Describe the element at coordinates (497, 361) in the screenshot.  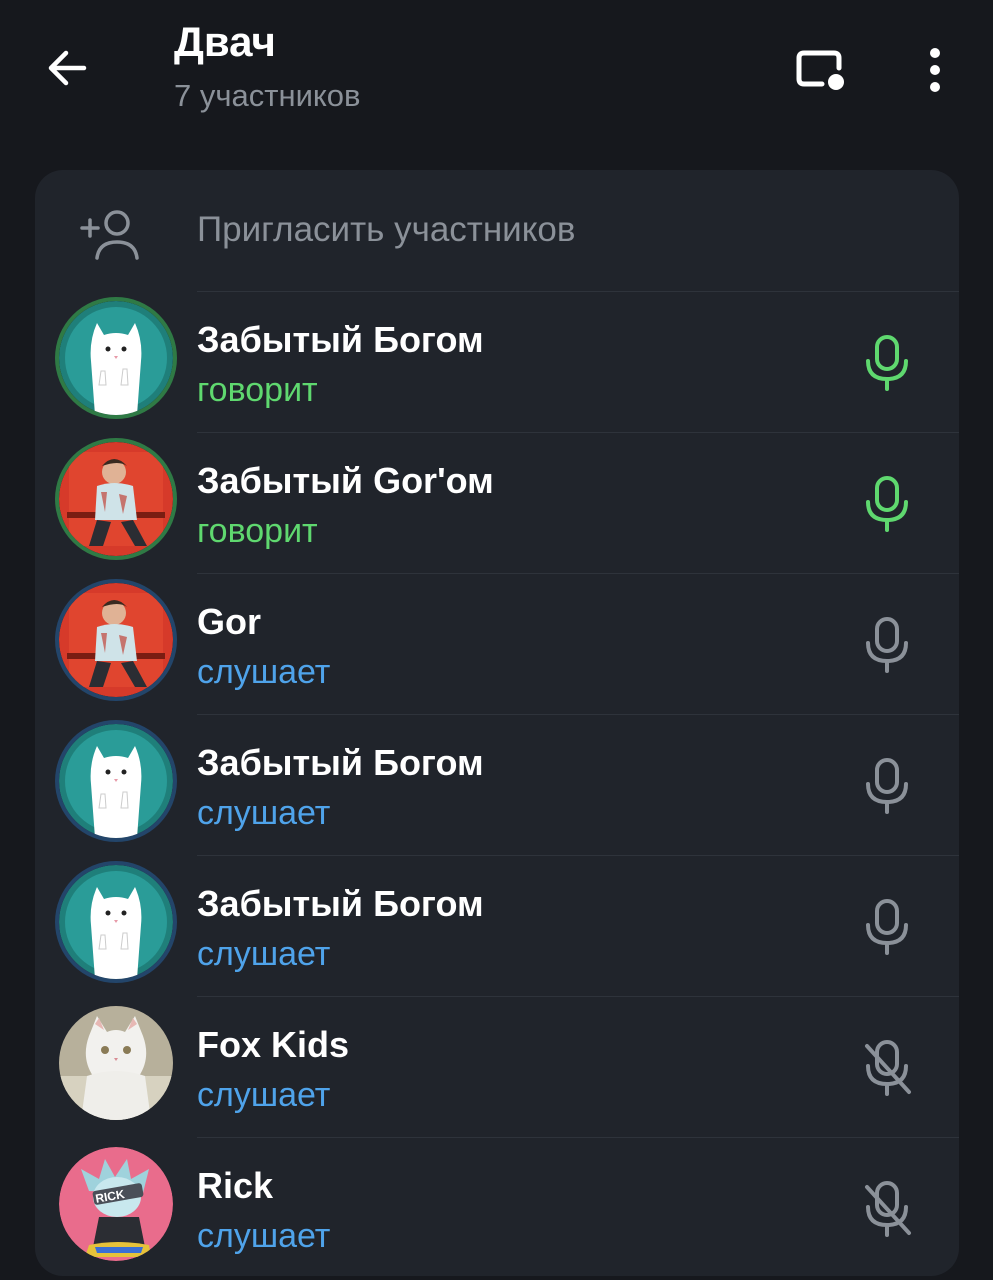
I see `participant-row: Забытый Богом говорит` at that location.